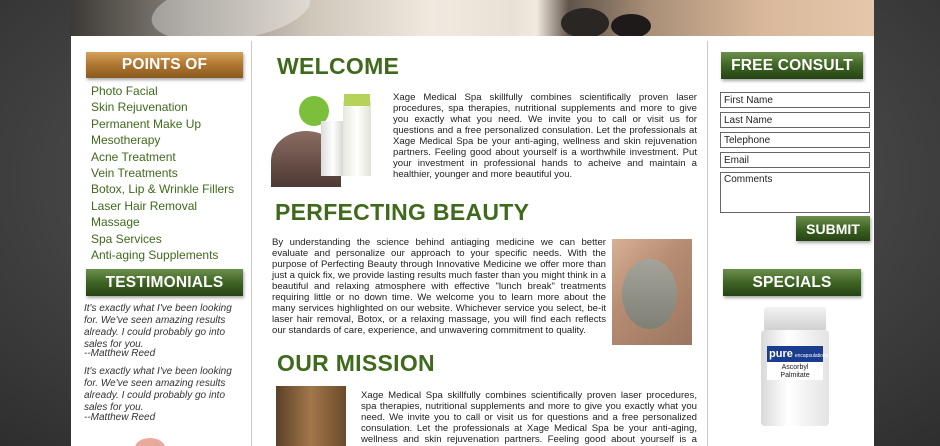 This screenshot has height=446, width=940. I want to click on product-name-line2: Palmitate, so click(795, 375).